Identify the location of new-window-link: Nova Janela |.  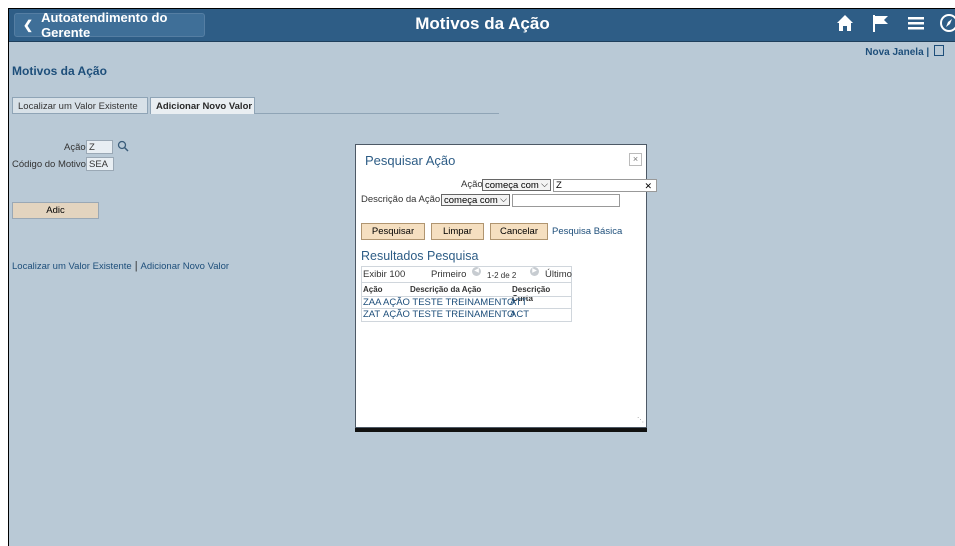
(904, 51).